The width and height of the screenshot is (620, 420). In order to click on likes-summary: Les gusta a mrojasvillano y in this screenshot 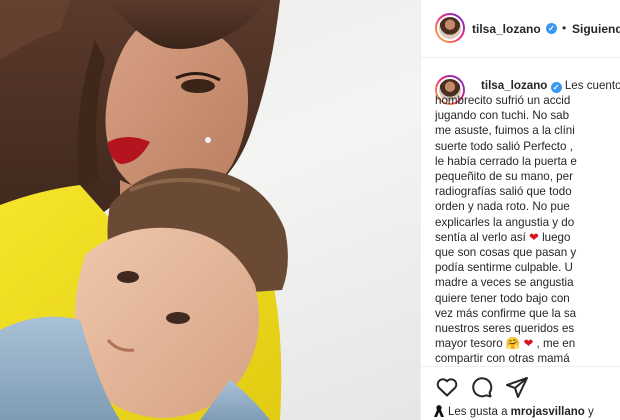, I will do `click(514, 411)`.